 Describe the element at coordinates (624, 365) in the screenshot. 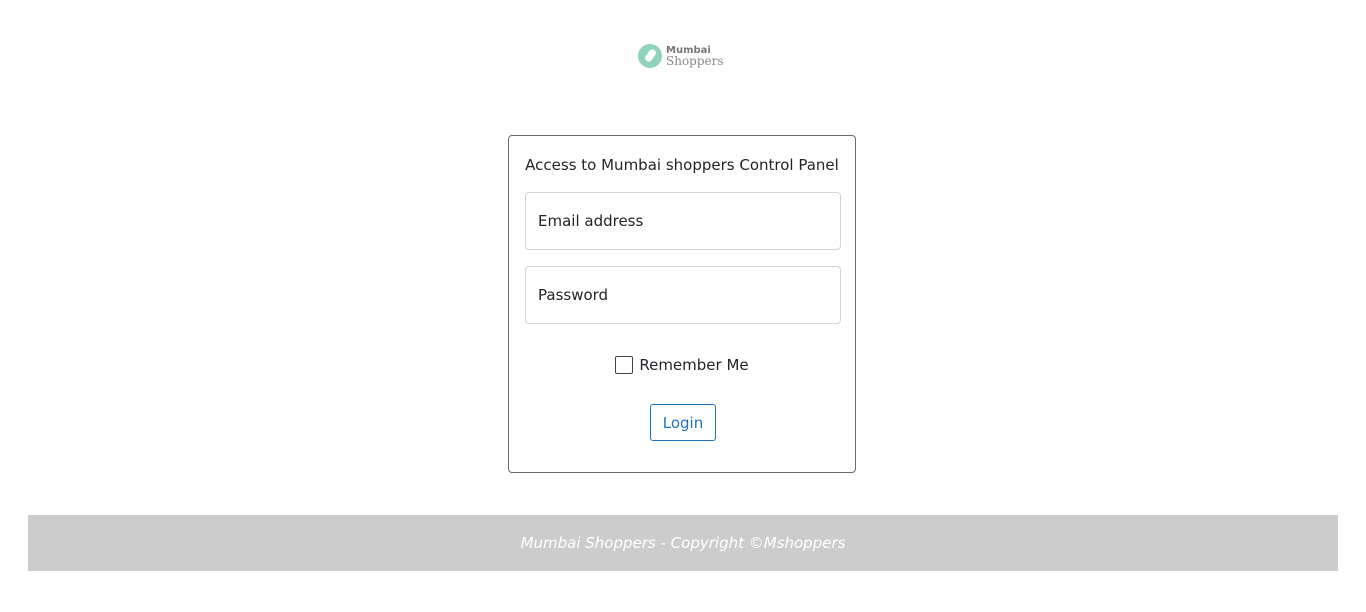

I see `remember-me-checkbox` at that location.